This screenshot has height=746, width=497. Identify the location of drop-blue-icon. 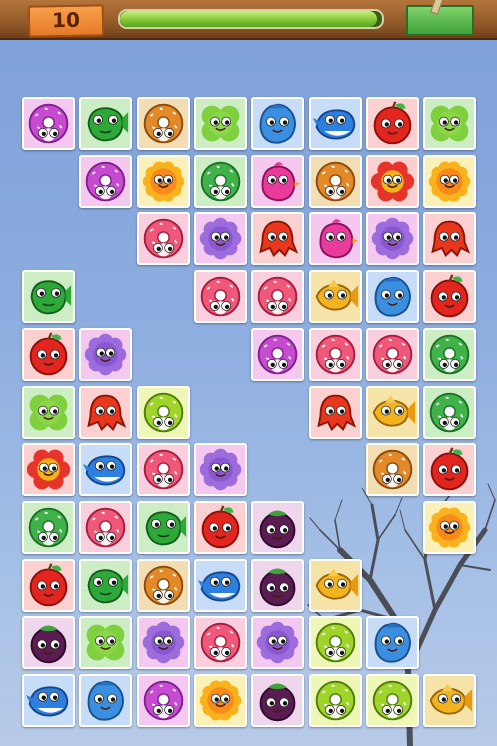
(278, 123).